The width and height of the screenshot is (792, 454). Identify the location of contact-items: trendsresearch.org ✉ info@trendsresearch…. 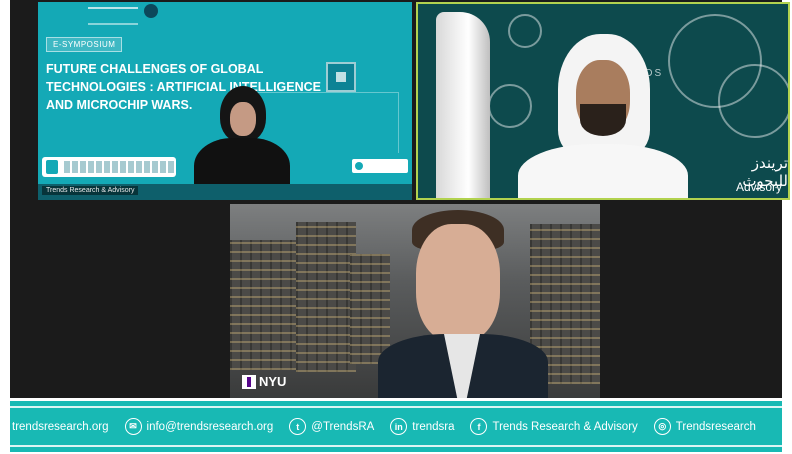
(383, 426).